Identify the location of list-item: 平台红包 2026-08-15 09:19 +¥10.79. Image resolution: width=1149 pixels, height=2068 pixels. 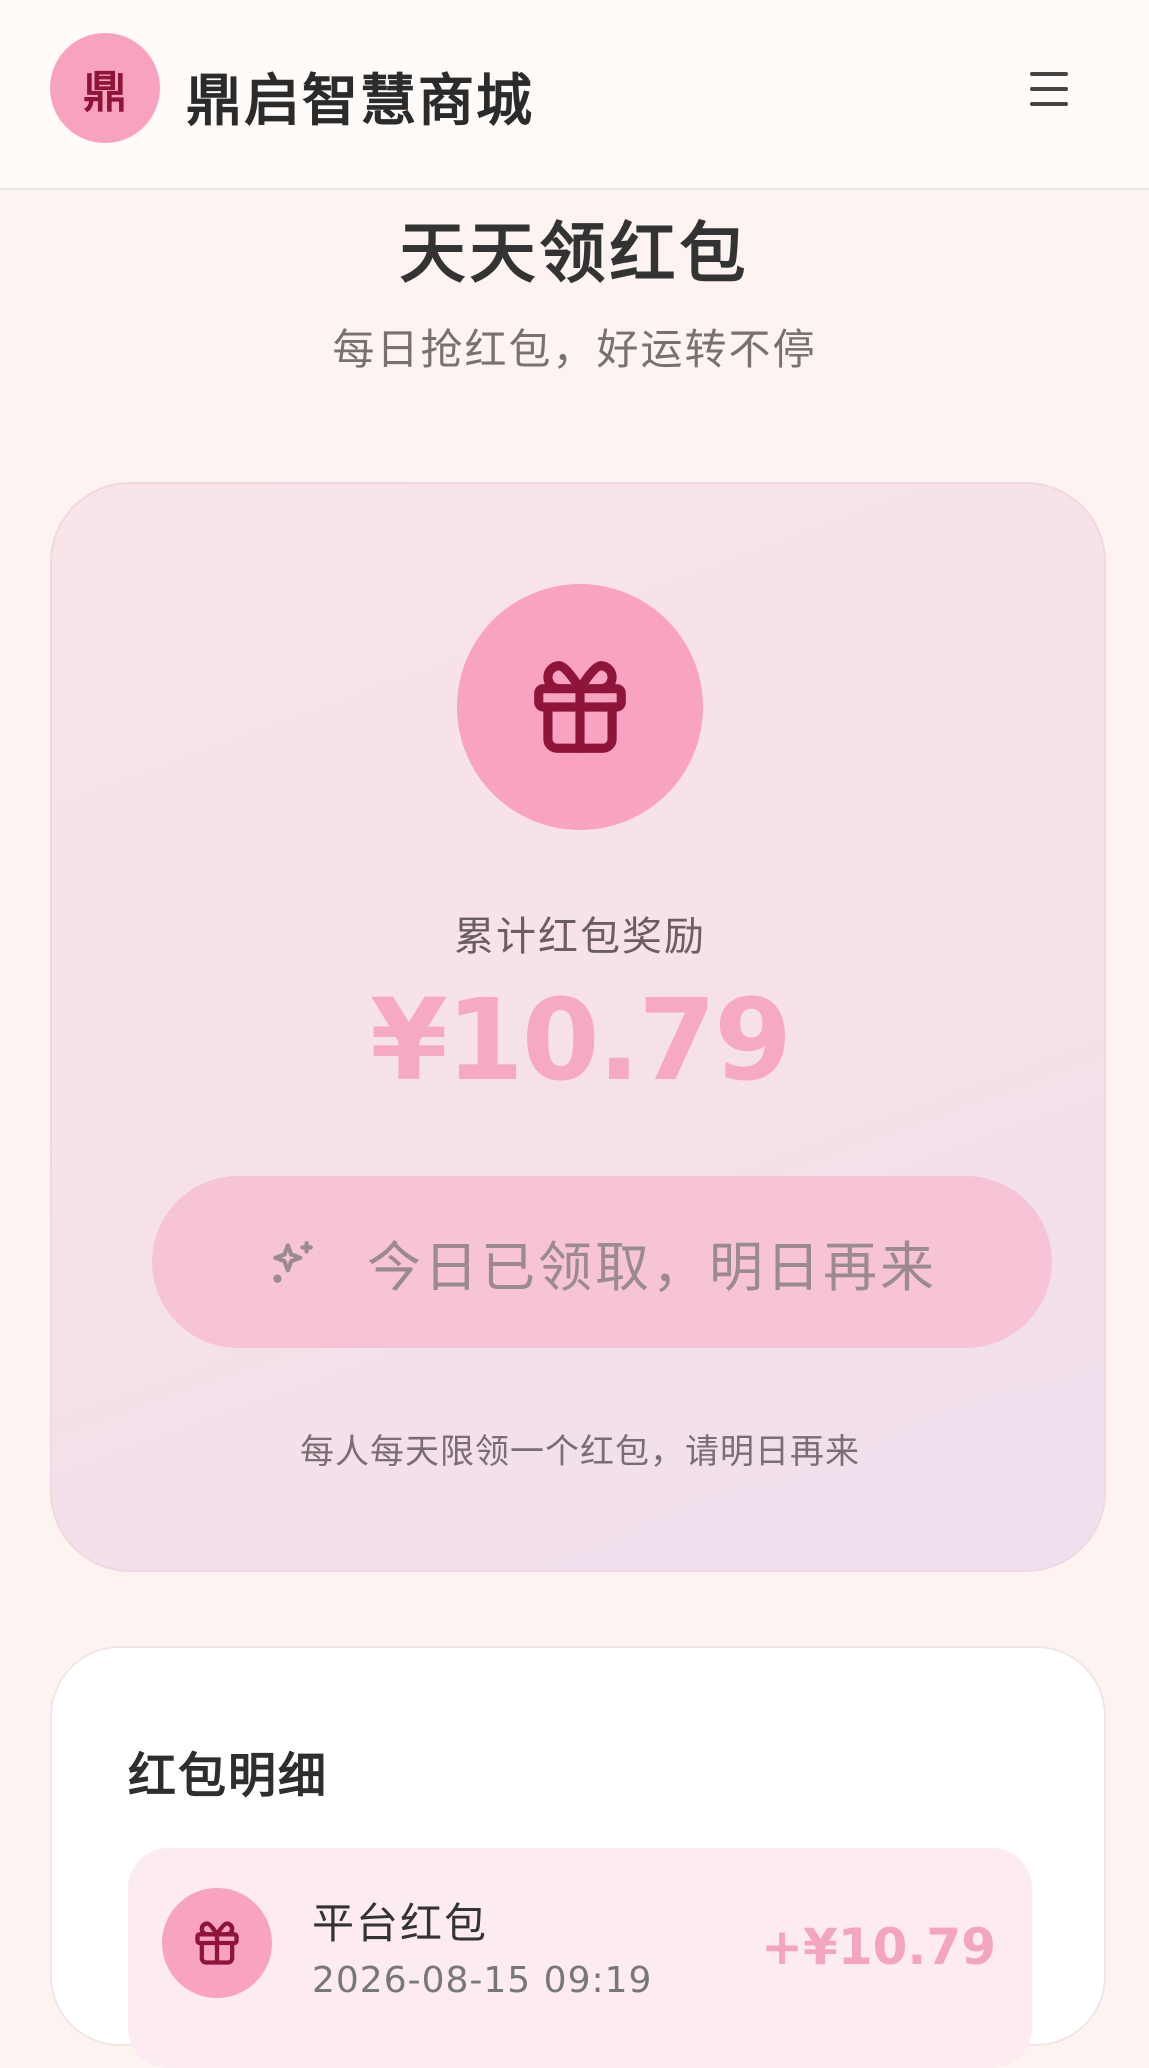
(580, 1958).